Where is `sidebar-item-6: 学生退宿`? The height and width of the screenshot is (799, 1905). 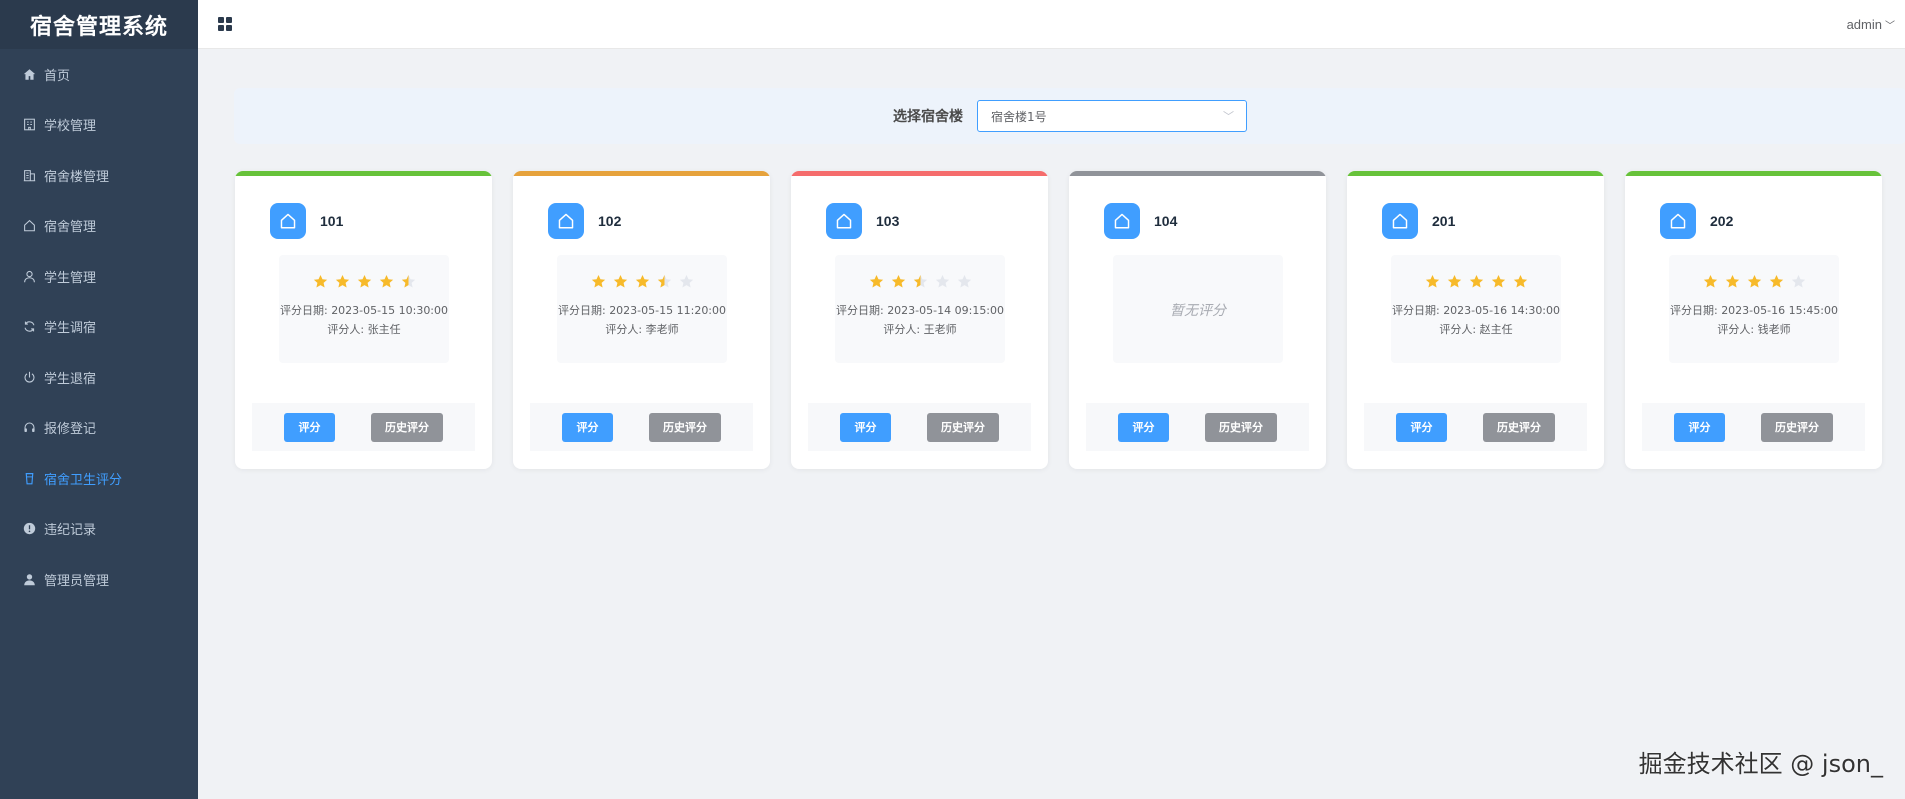
sidebar-item-6: 学生退宿 is located at coordinates (99, 377).